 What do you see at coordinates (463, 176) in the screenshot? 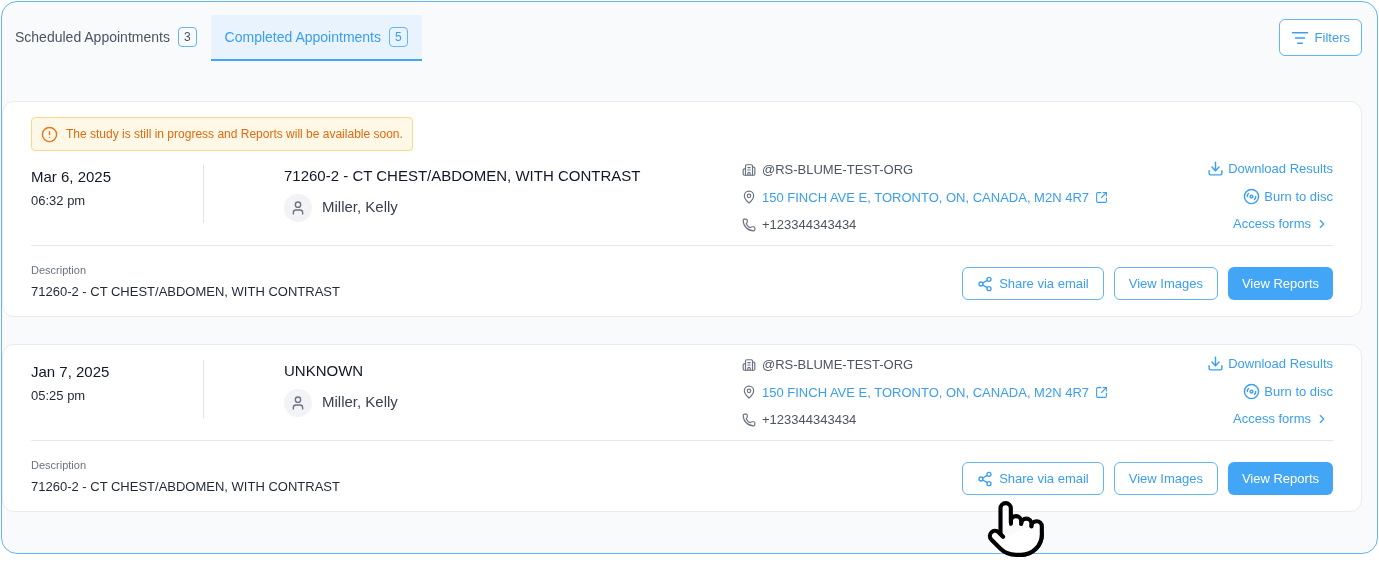
I see `procedure-title: 71260-2 - CT CHEST/ABDOMEN, WITH CONTRAST` at bounding box center [463, 176].